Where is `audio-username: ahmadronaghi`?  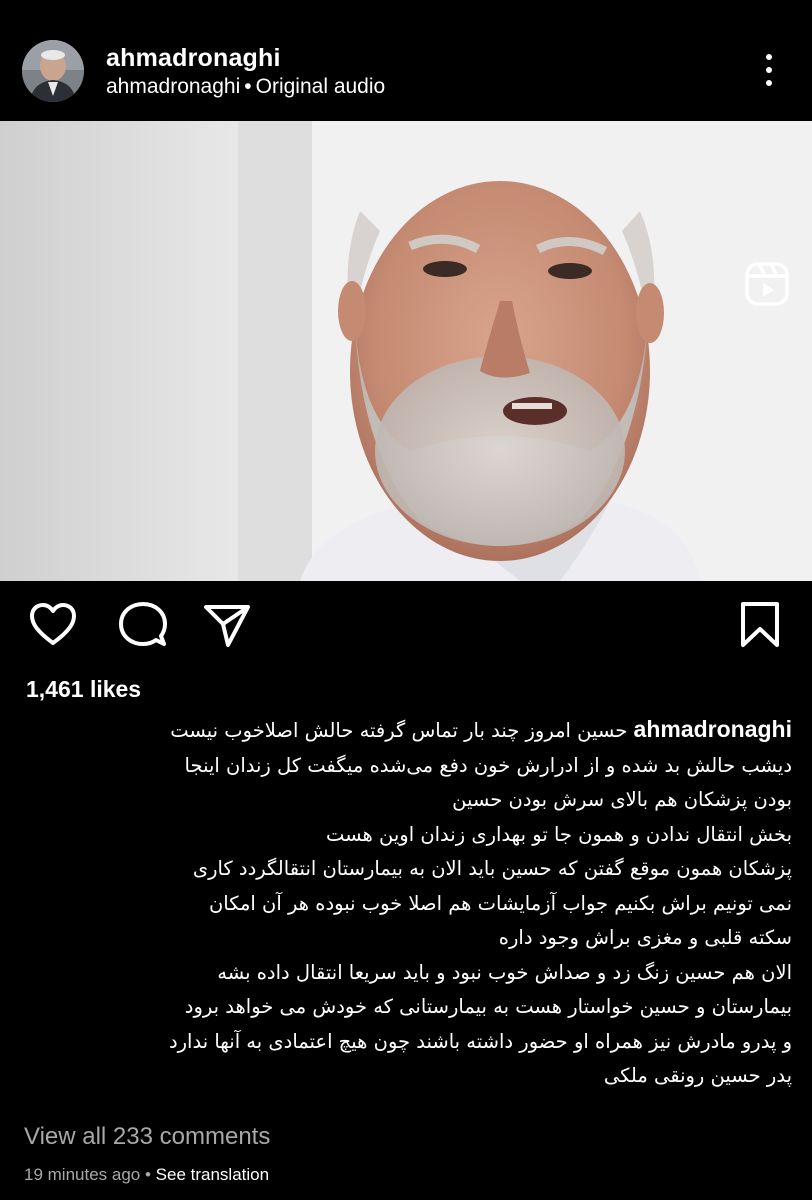 audio-username: ahmadronaghi is located at coordinates (173, 86).